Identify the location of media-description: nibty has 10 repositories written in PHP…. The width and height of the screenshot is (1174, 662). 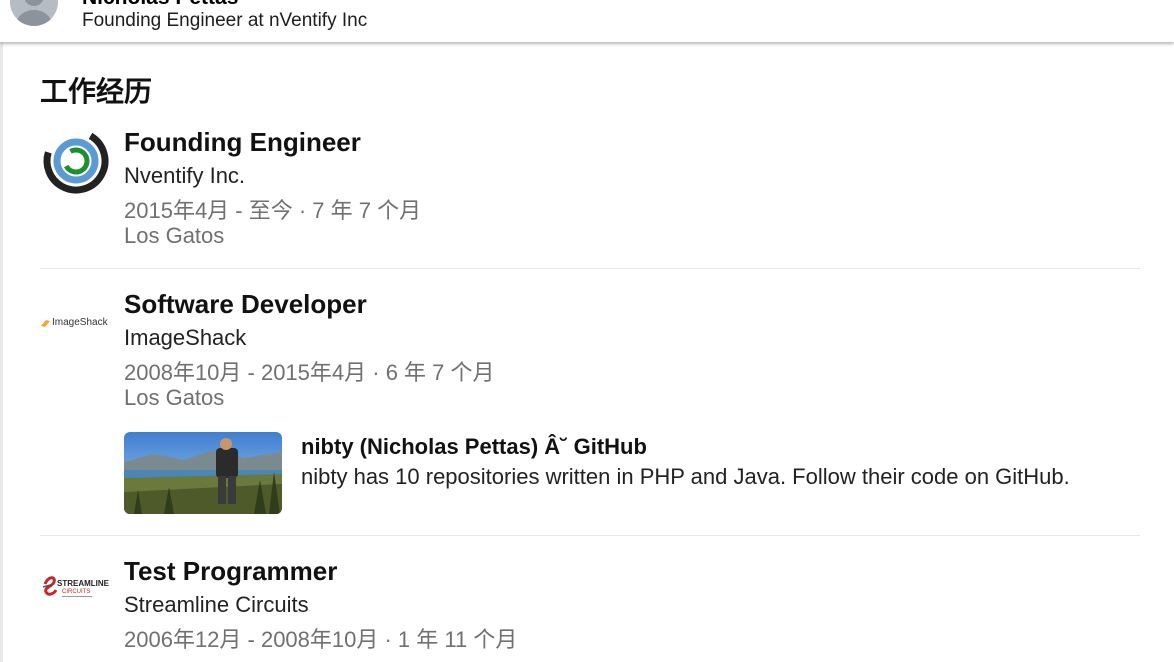
(685, 476).